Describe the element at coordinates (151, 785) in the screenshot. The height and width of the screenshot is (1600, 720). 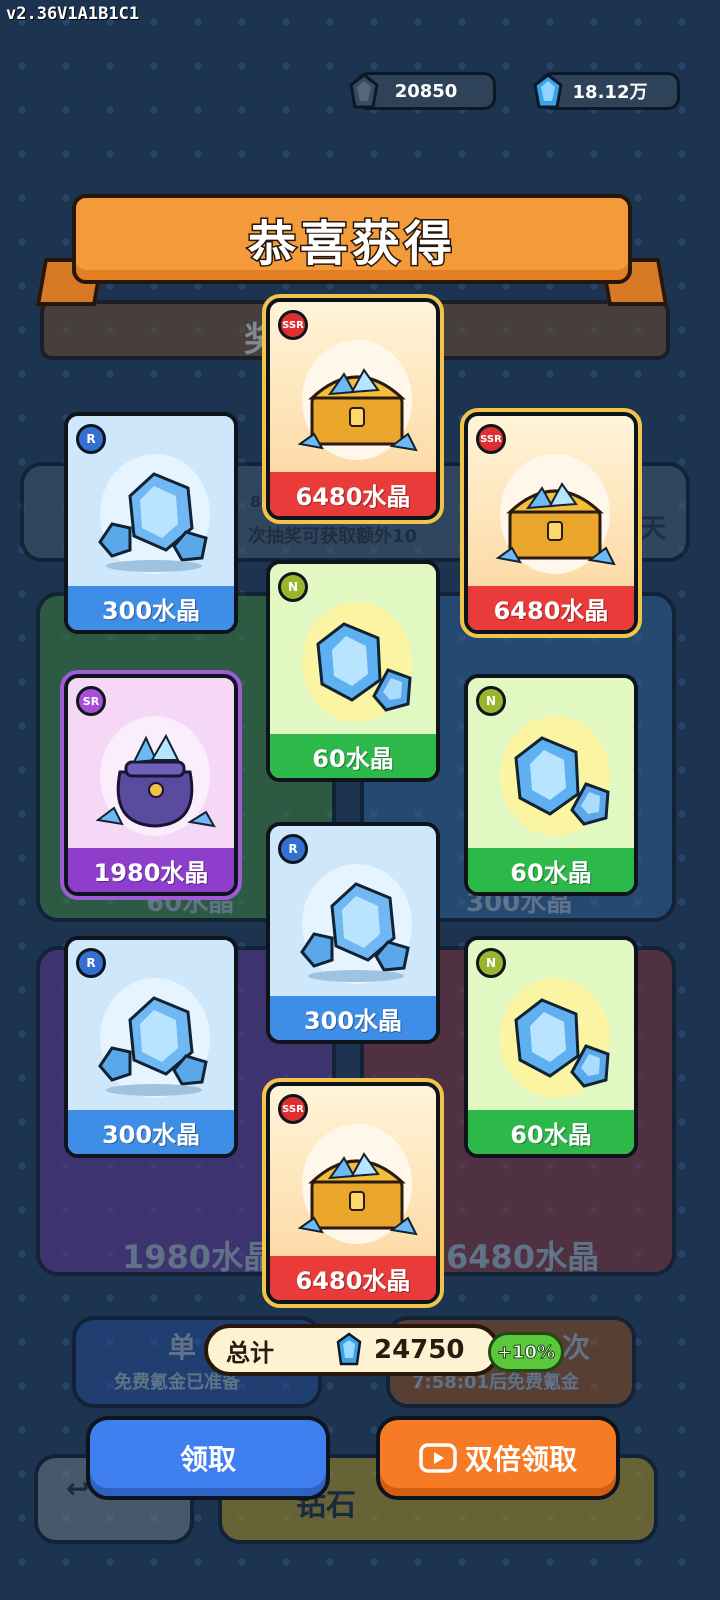
I see `reward-card: SR 1980水晶` at that location.